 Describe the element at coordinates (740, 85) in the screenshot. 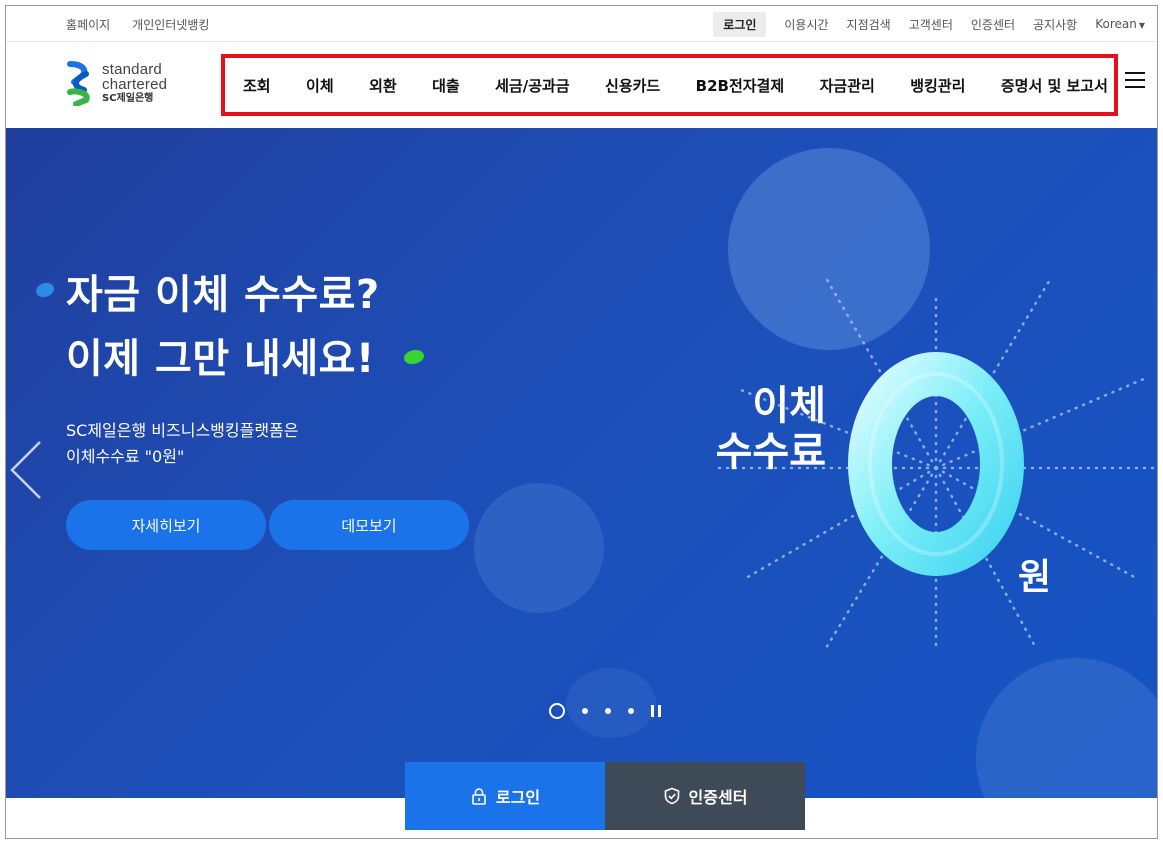

I see `nav-item-b2b-payment: B2B전자결제` at that location.